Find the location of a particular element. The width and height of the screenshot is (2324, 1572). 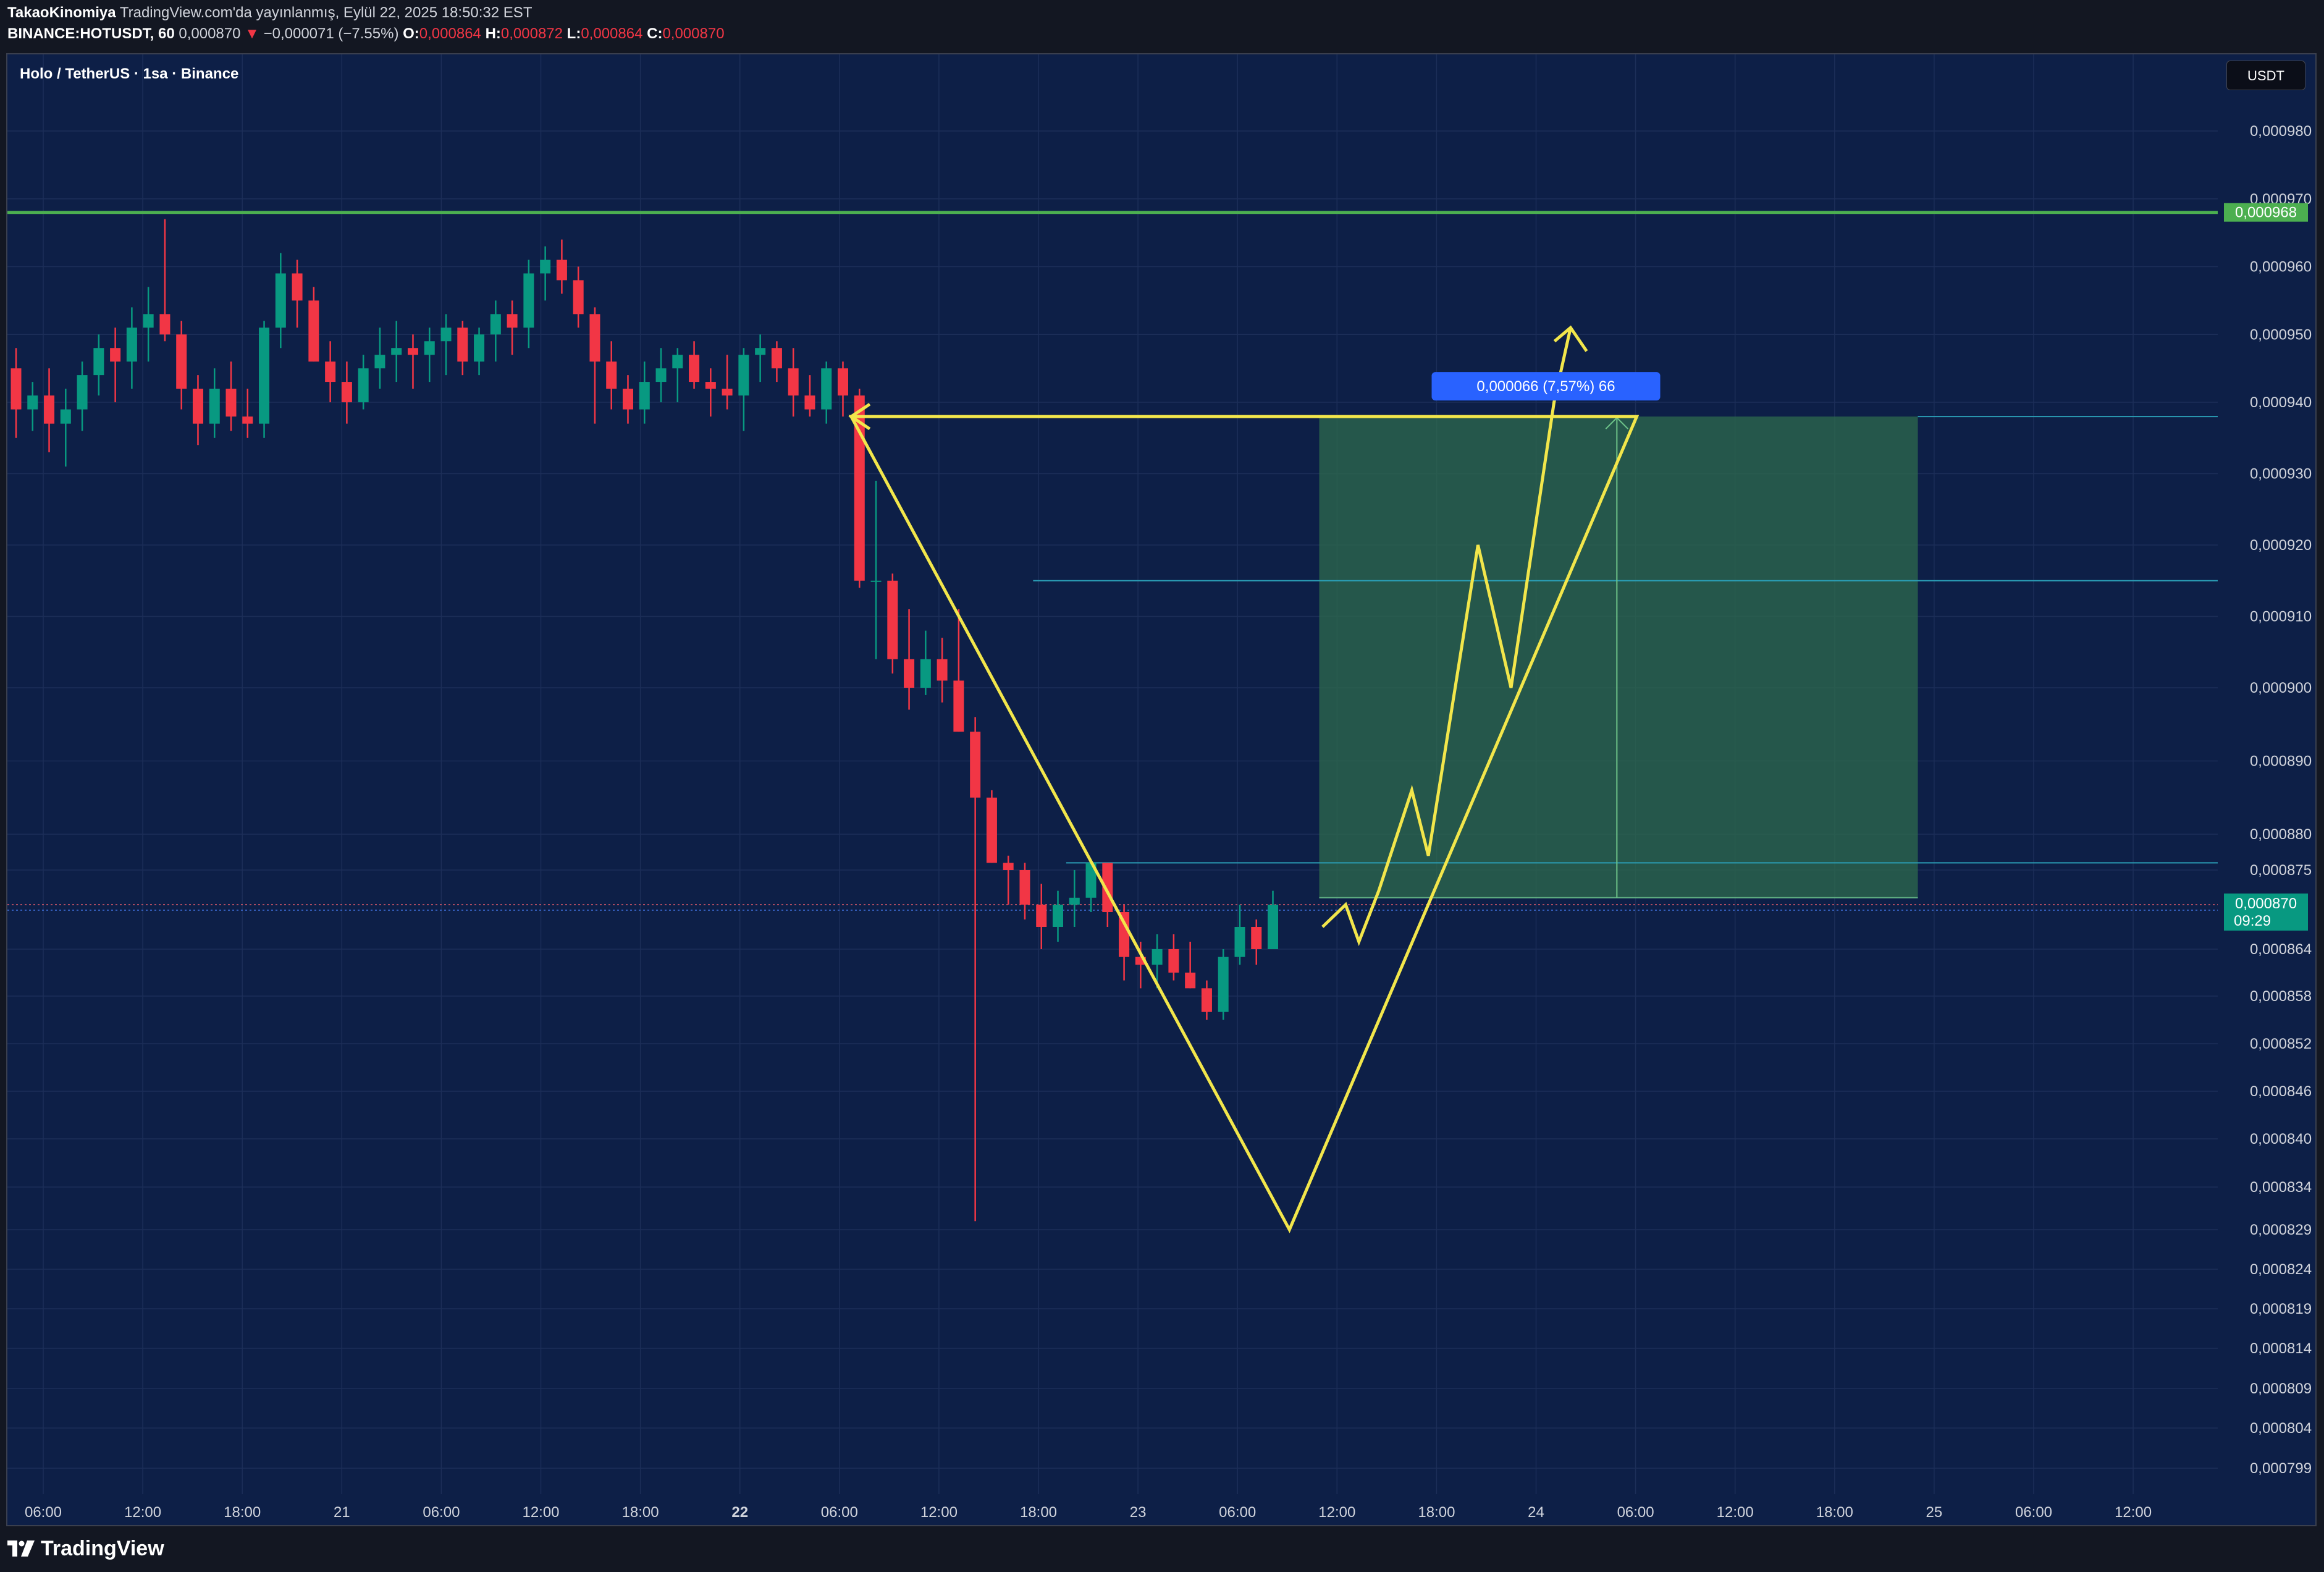

price-axis-label: 0,000809 is located at coordinates (2281, 1389).